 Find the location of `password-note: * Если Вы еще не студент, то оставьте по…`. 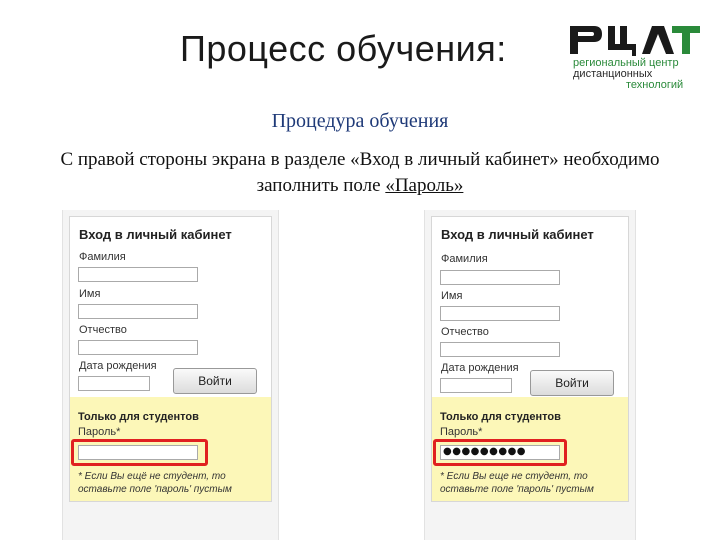

password-note: * Если Вы еще не студент, то оставьте по… is located at coordinates (517, 483).